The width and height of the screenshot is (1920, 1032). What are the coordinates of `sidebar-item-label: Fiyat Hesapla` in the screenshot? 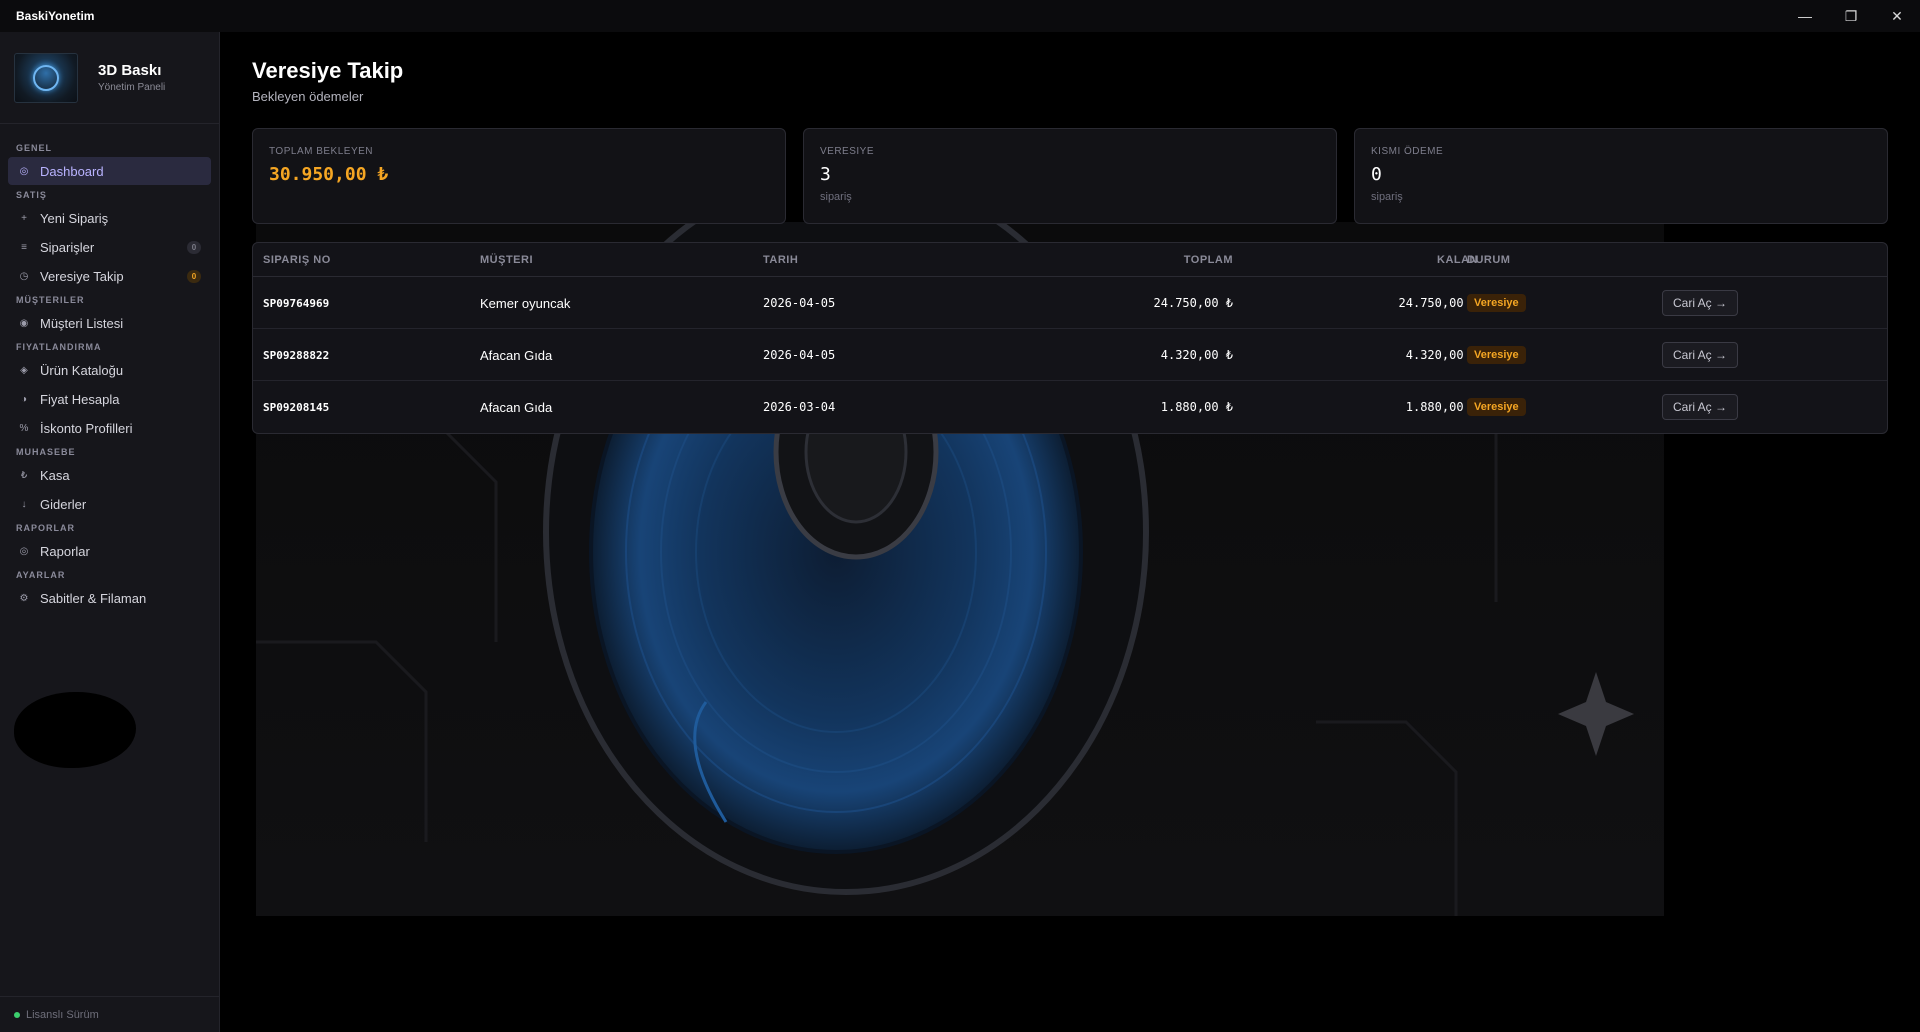 It's located at (80, 399).